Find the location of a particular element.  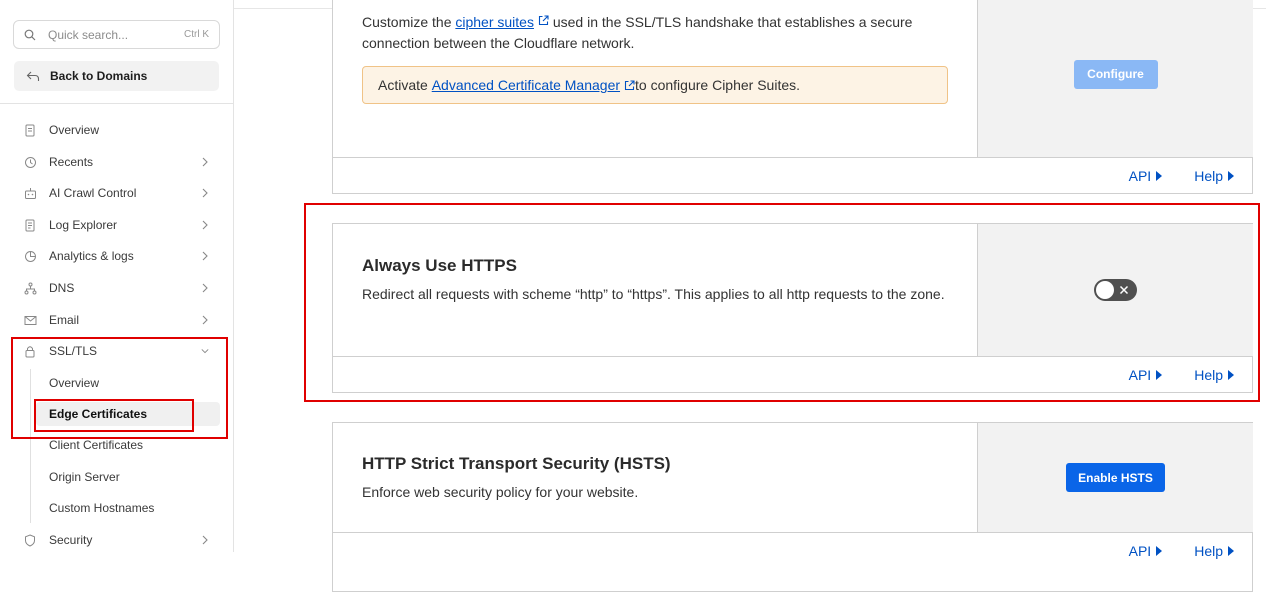

sidebar-item-ai-crawl-control: AI Crawl Control is located at coordinates (116, 193).